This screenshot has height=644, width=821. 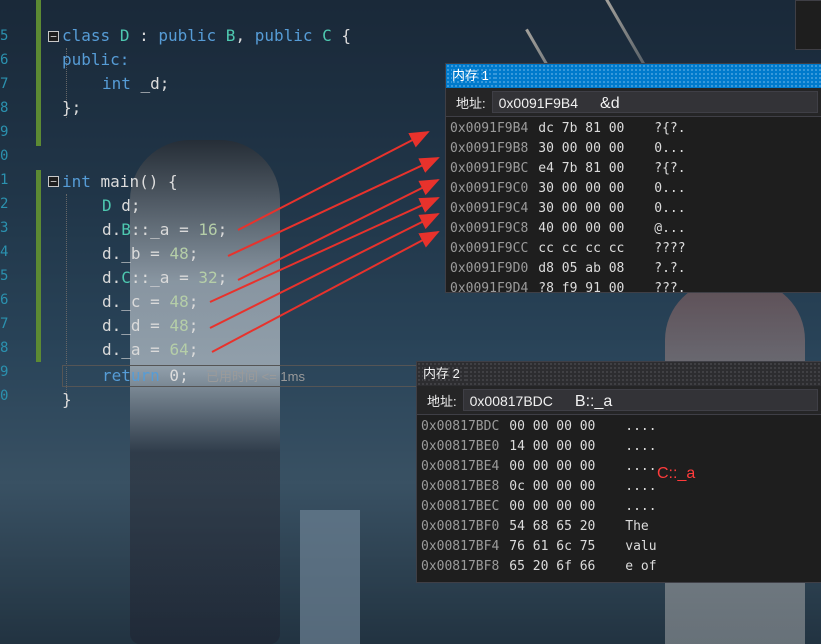 What do you see at coordinates (460, 446) in the screenshot?
I see `memory-address: 0x00817BE0` at bounding box center [460, 446].